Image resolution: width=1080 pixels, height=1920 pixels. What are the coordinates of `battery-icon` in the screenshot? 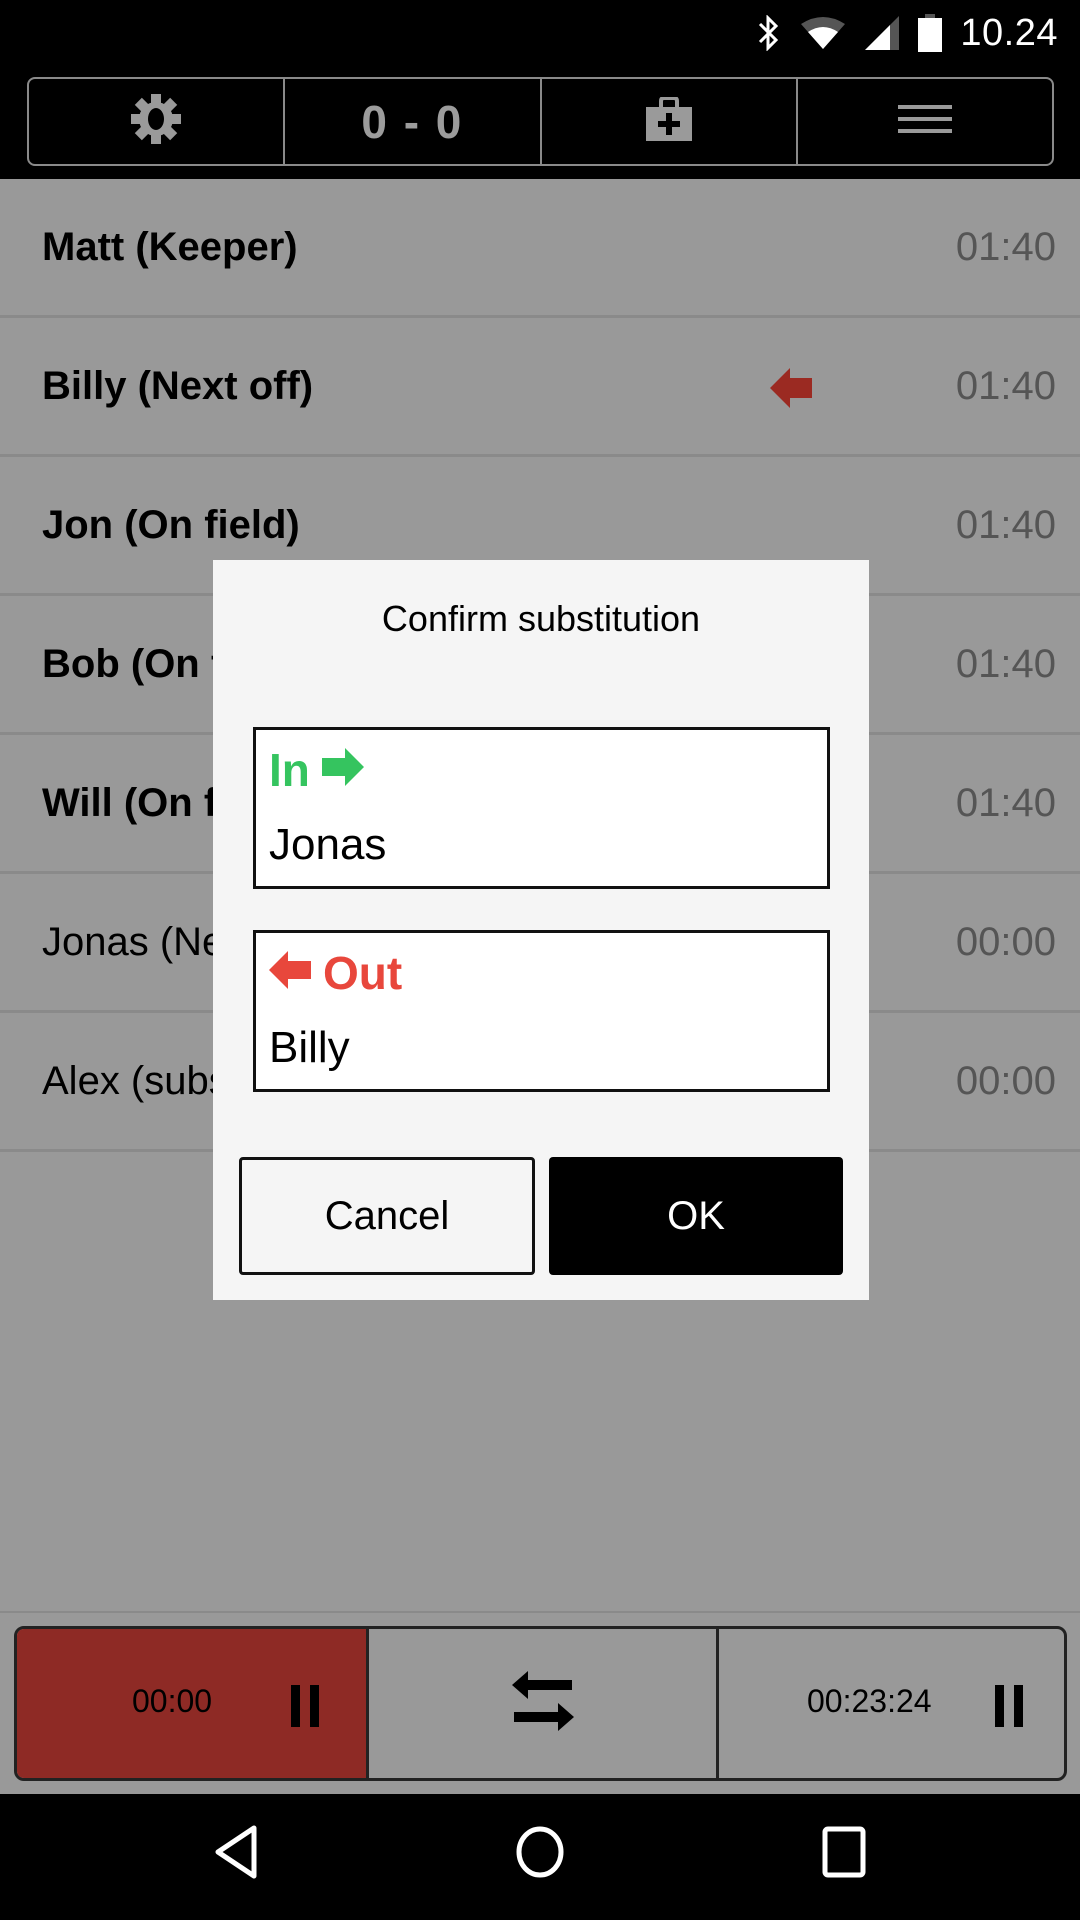 It's located at (930, 33).